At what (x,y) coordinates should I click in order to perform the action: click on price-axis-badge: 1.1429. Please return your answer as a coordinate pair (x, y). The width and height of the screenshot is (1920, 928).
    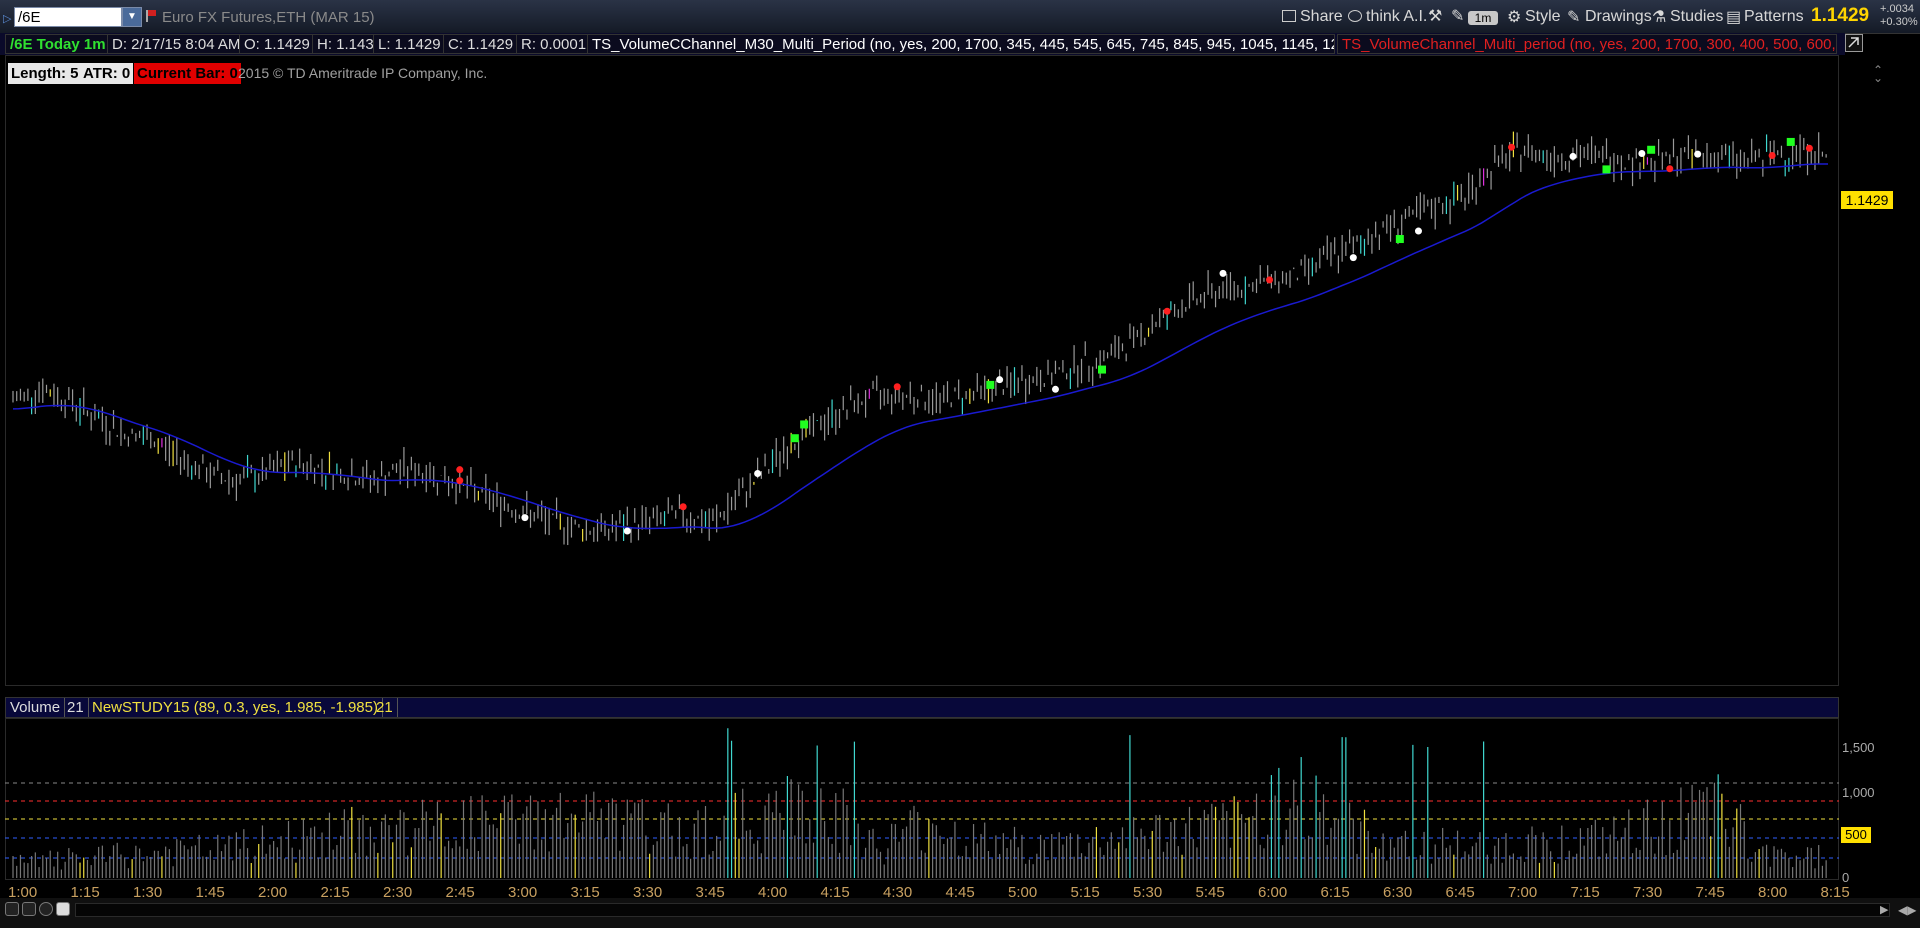
    Looking at the image, I should click on (1867, 200).